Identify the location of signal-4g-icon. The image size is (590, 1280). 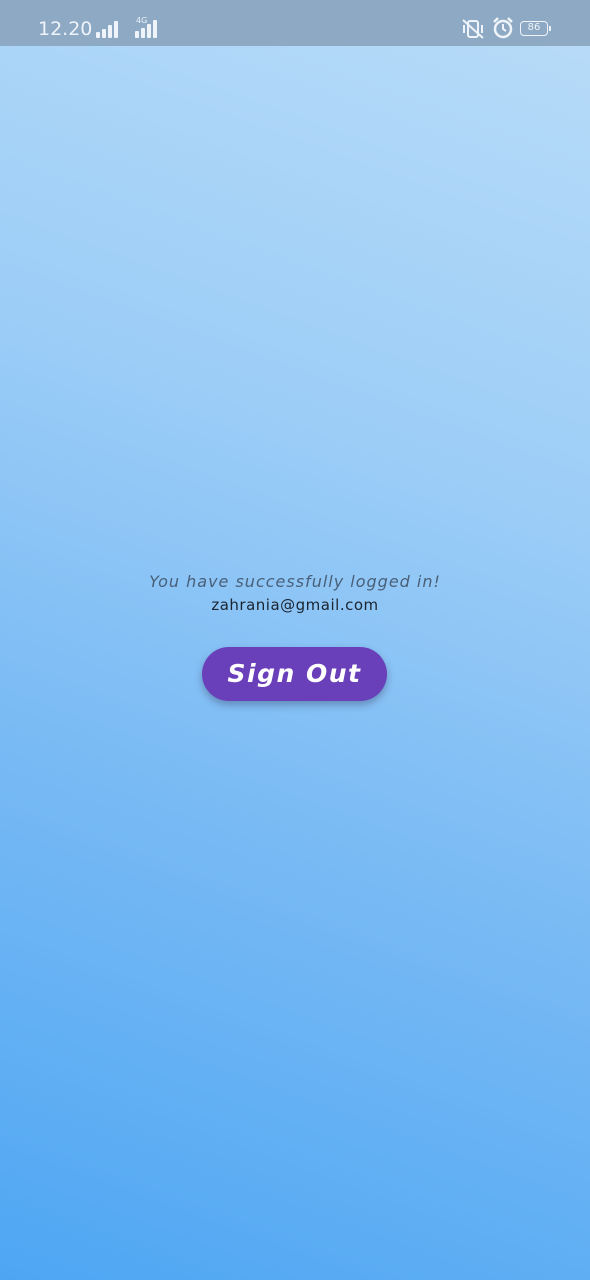
(146, 29).